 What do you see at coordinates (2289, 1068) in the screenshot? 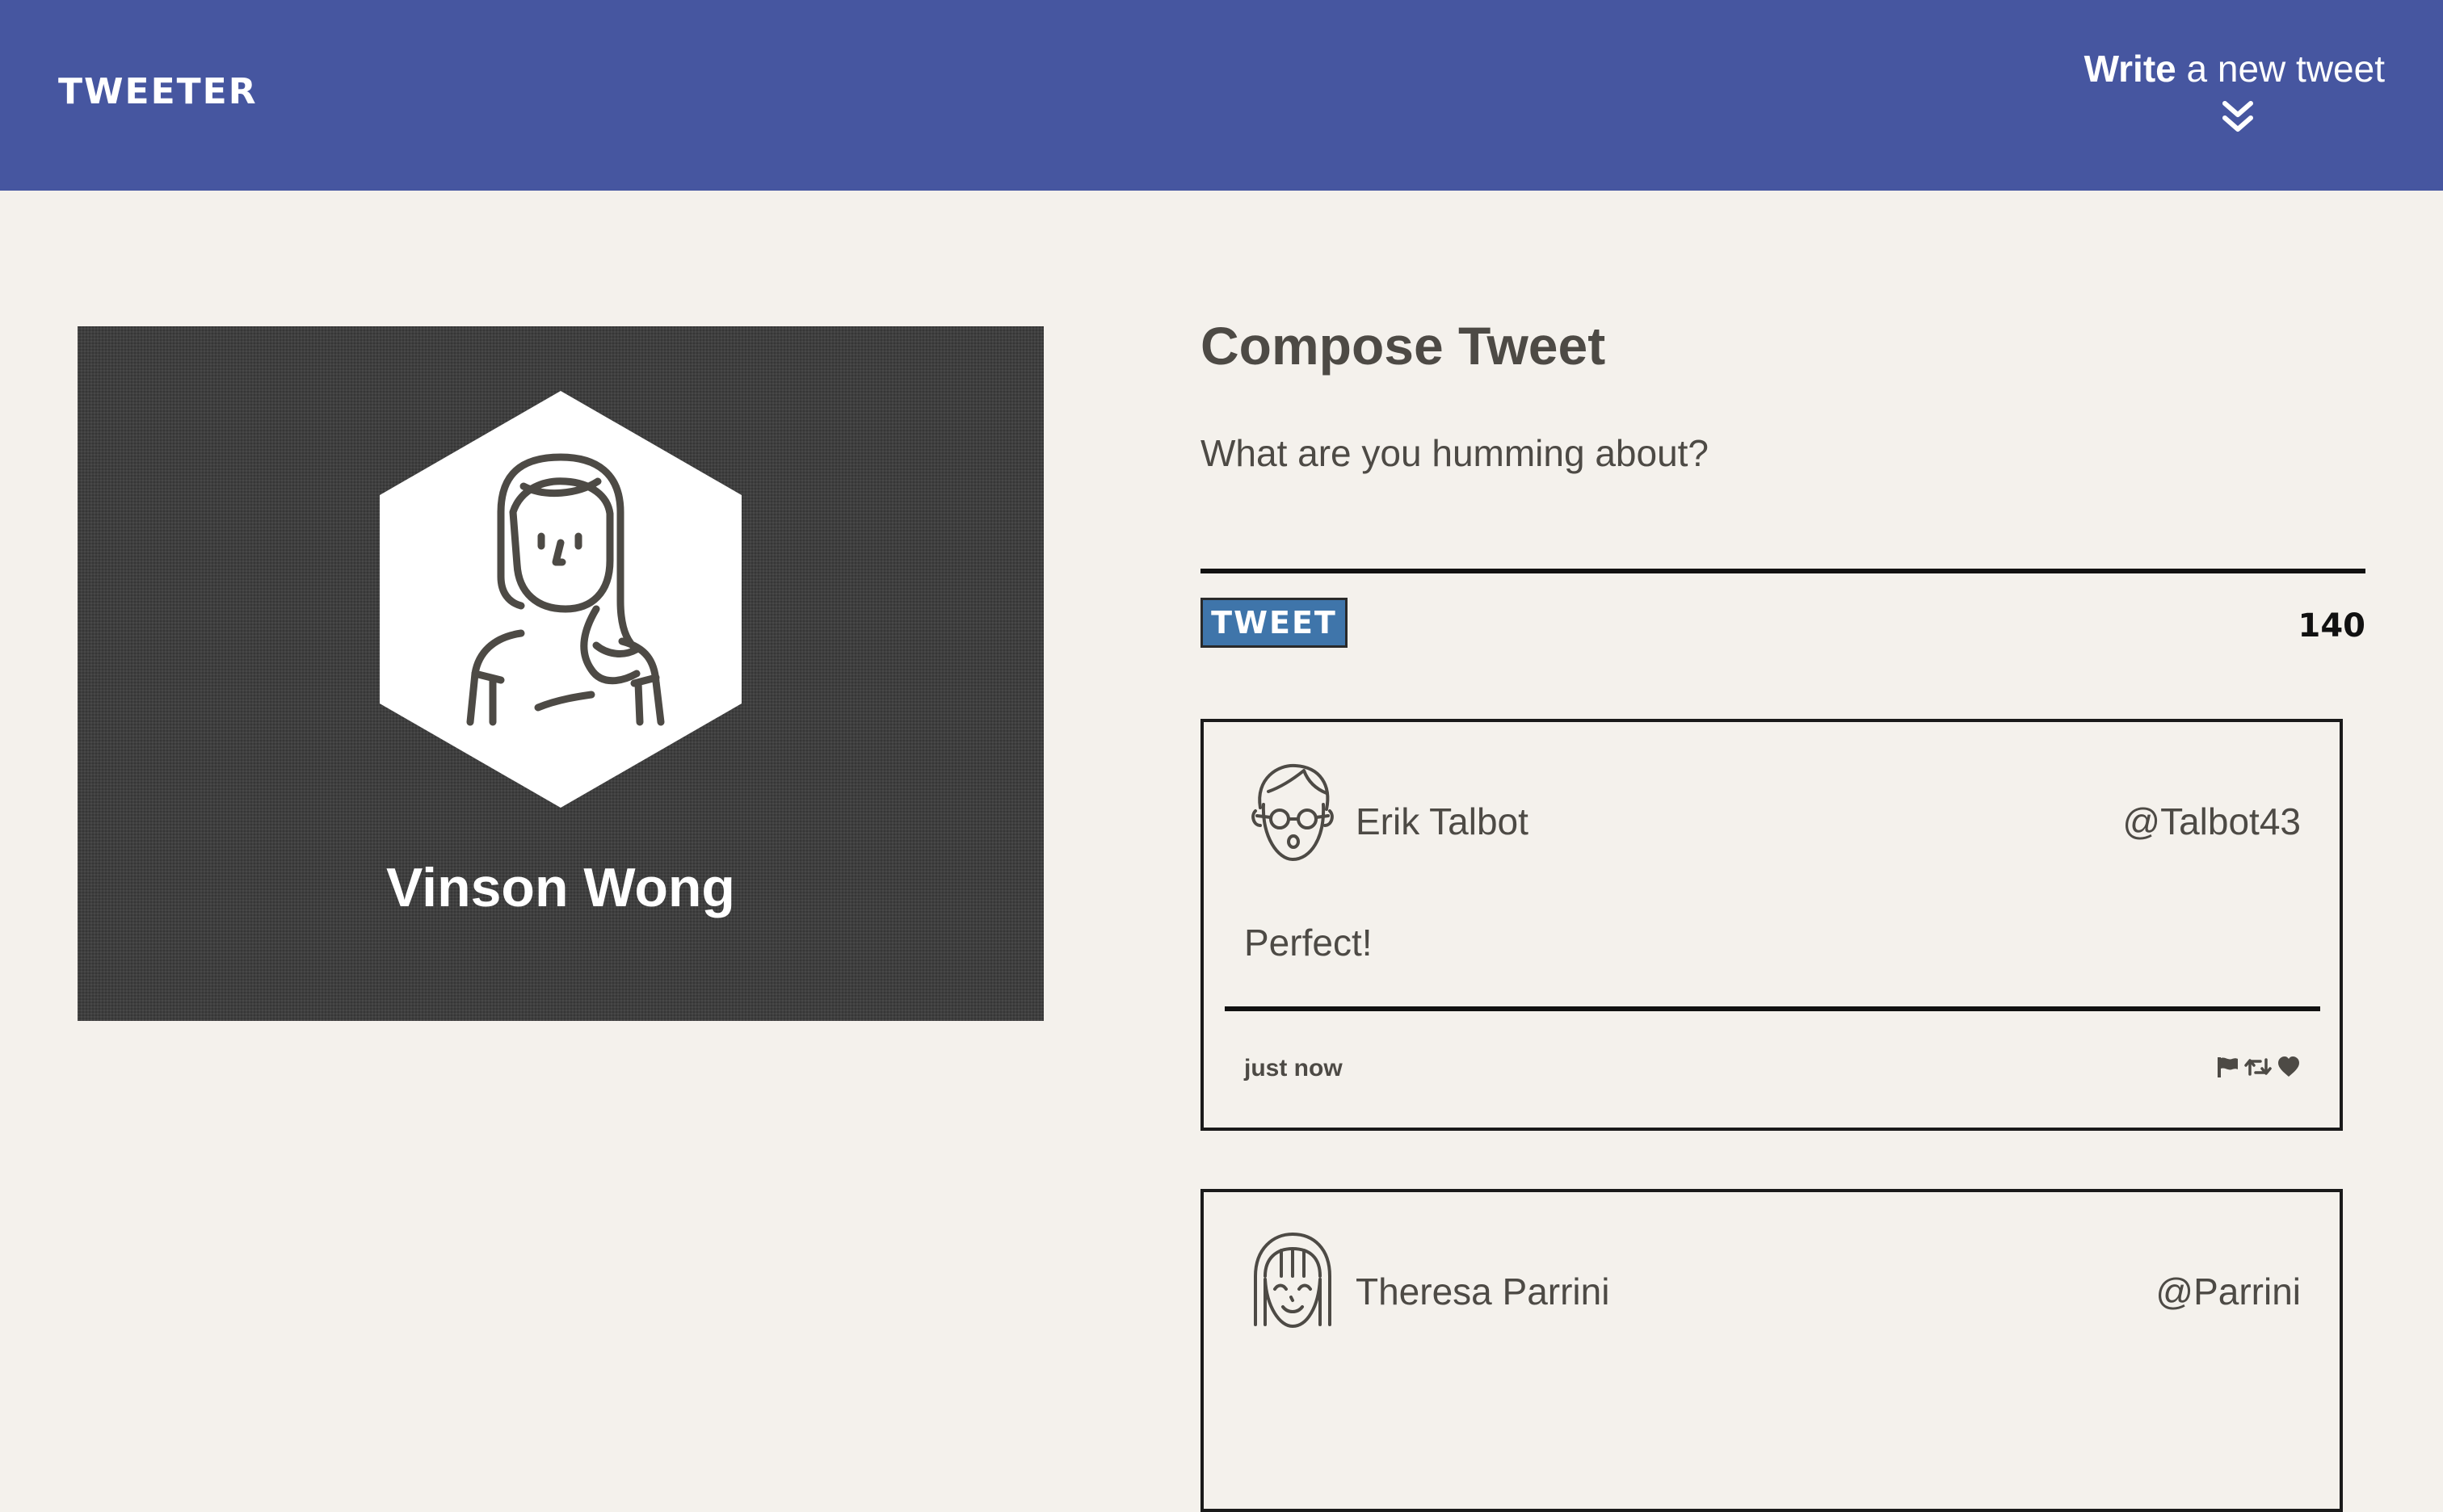
I see `heart-icon` at bounding box center [2289, 1068].